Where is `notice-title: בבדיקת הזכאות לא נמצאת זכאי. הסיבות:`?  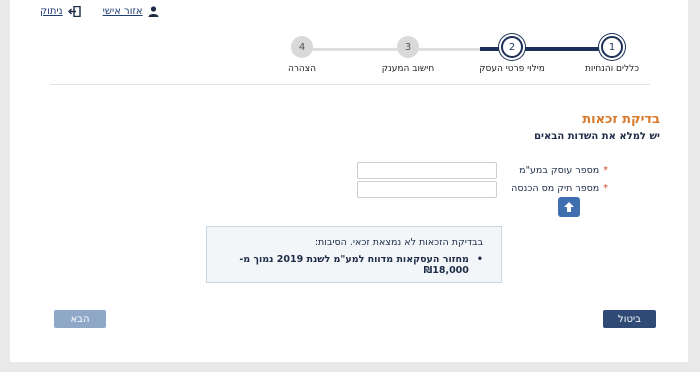
notice-title: בבדיקת הזכאות לא נמצאת זכאי. הסיבות: is located at coordinates (398, 242).